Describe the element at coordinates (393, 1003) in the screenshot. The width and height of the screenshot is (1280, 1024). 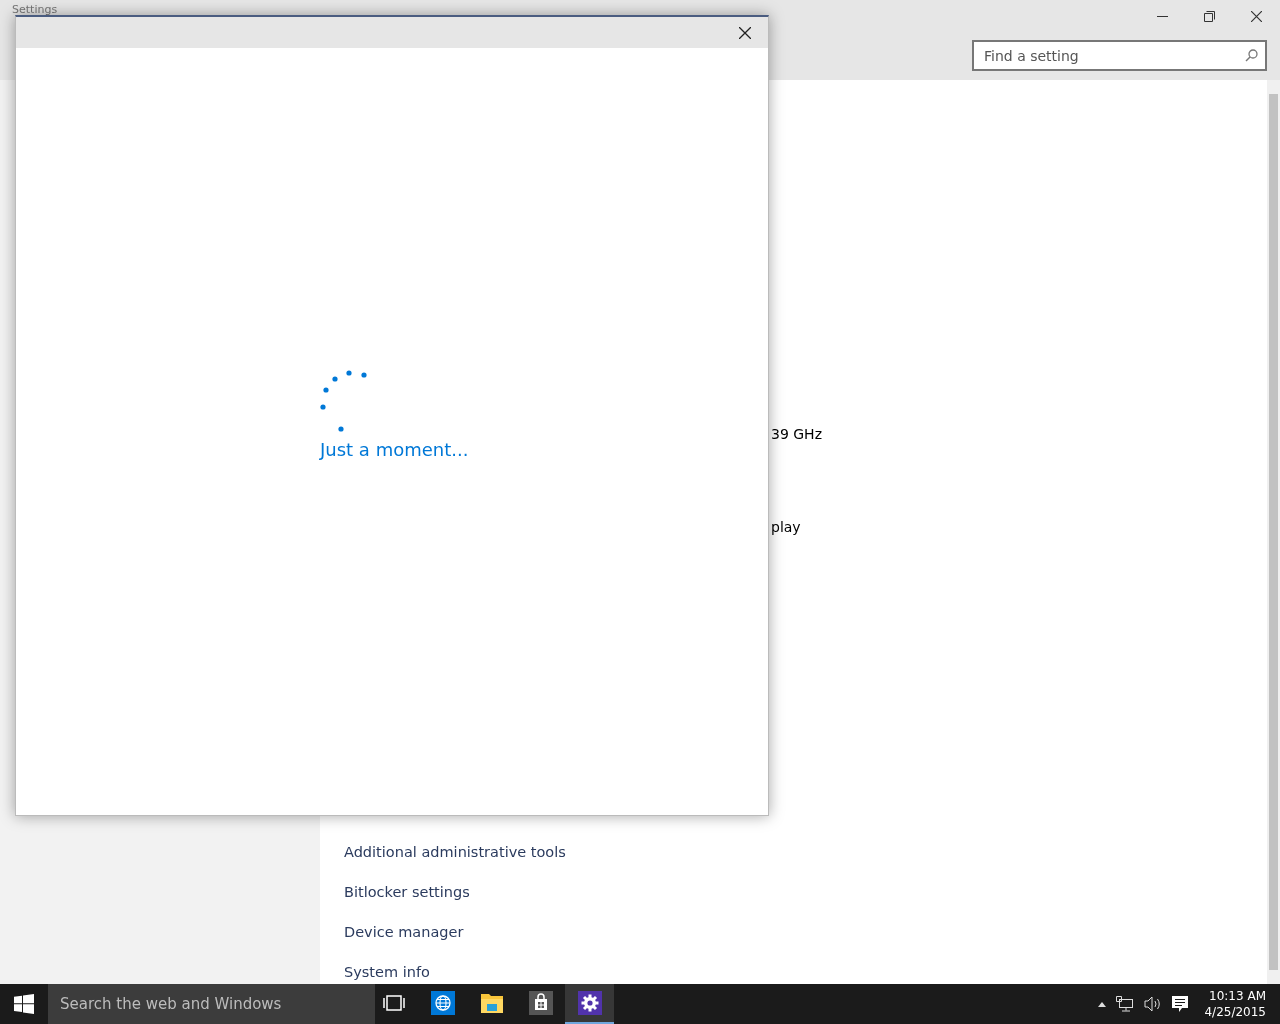
I see `task-view-icon` at that location.